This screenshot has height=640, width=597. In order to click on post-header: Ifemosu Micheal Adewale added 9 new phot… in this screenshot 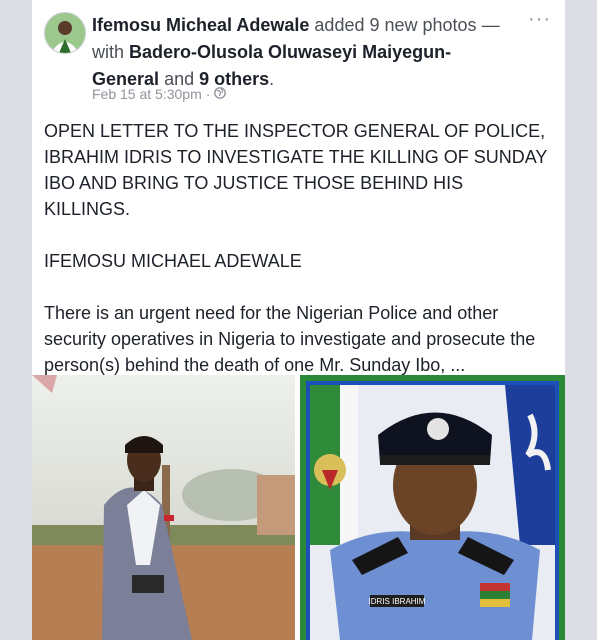, I will do `click(302, 52)`.